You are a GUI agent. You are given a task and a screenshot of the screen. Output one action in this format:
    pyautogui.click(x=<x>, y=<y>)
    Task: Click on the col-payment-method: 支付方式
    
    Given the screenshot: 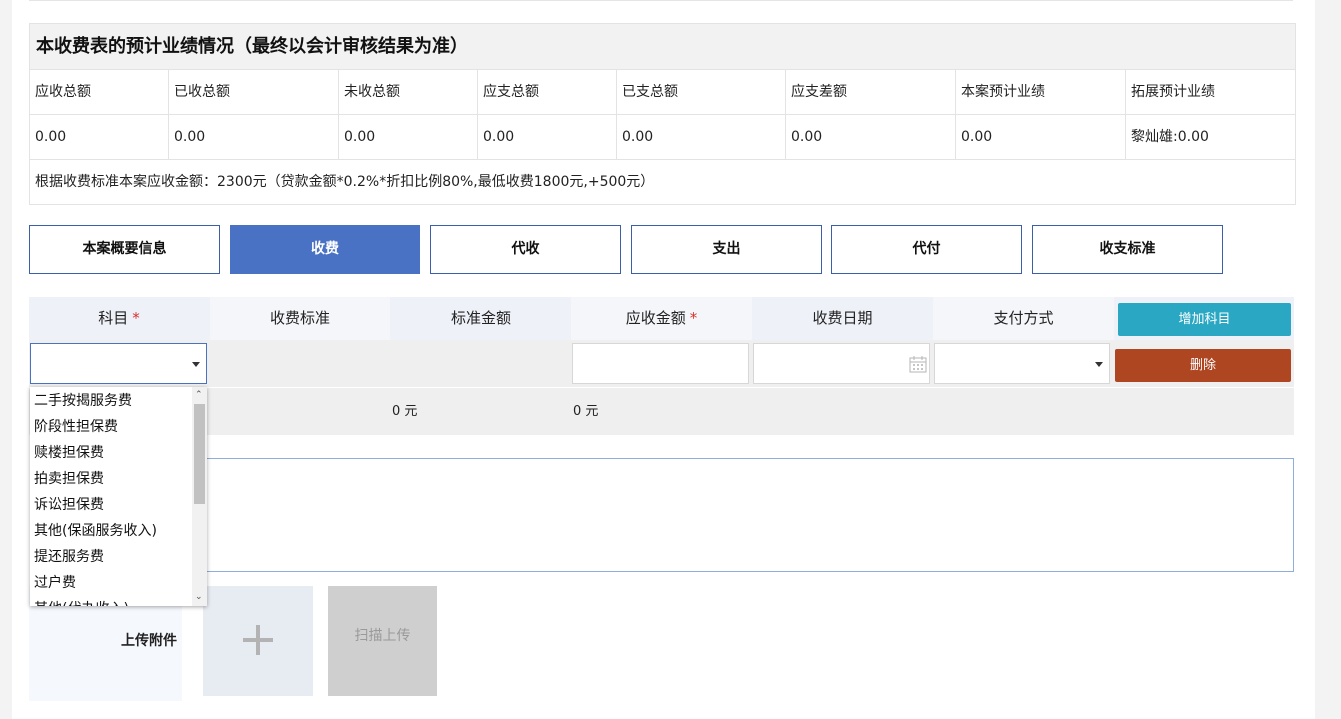 What is the action you would take?
    pyautogui.click(x=1023, y=318)
    